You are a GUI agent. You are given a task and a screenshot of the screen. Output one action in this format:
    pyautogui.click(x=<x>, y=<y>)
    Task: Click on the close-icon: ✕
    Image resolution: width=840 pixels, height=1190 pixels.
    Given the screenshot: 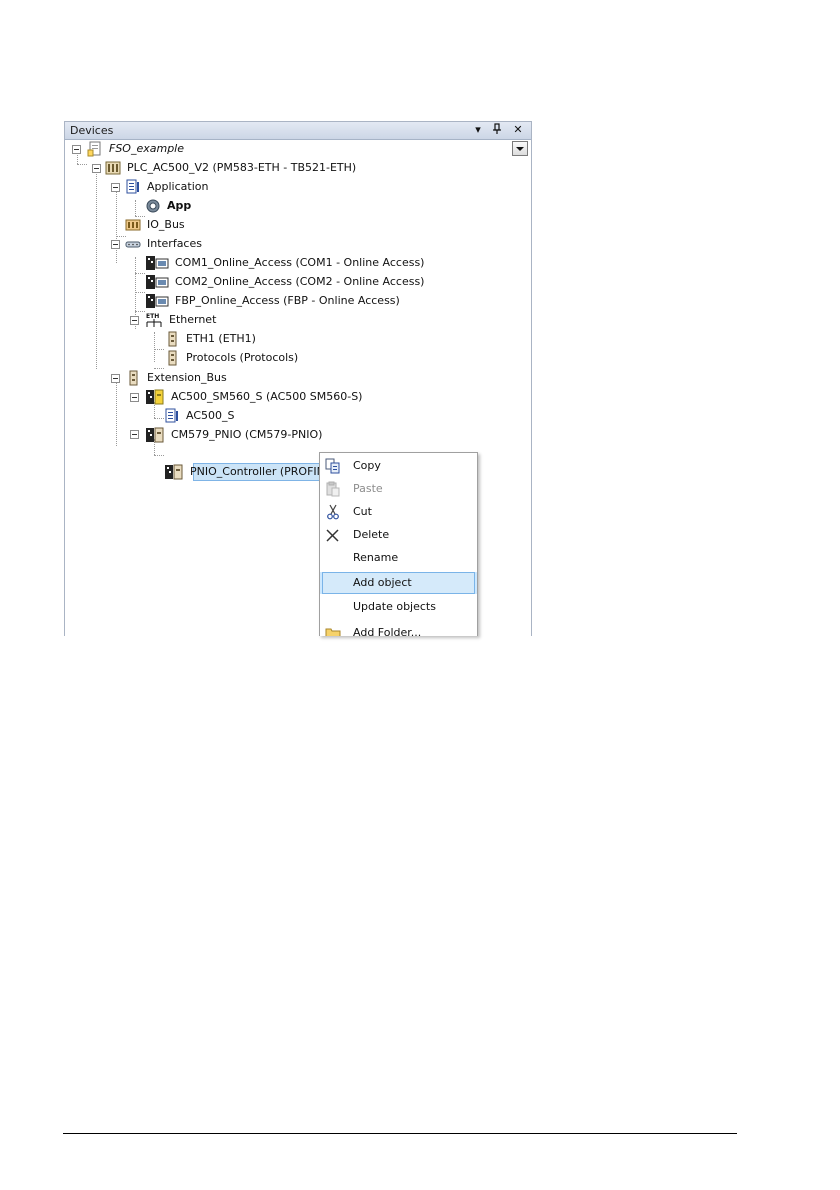 What is the action you would take?
    pyautogui.click(x=518, y=130)
    